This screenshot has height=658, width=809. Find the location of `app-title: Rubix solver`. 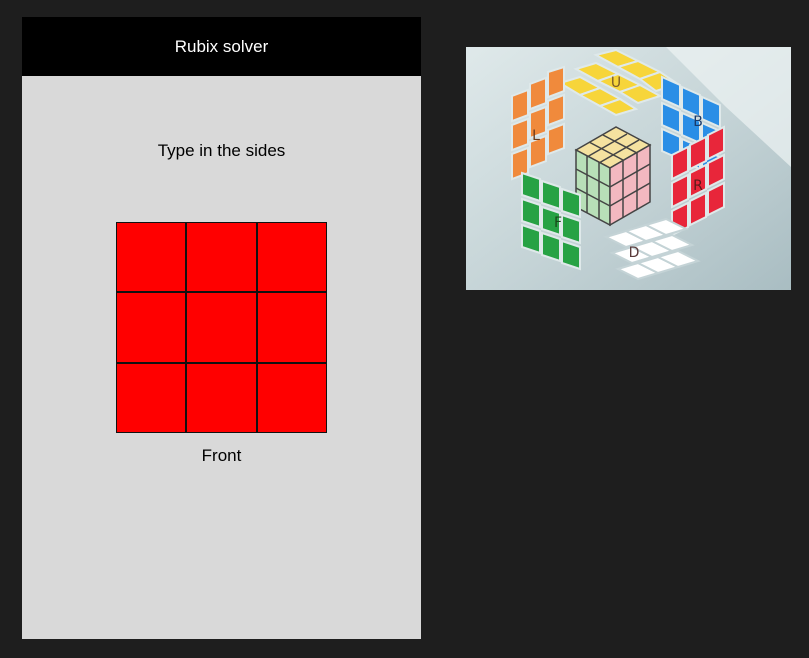

app-title: Rubix solver is located at coordinates (221, 46).